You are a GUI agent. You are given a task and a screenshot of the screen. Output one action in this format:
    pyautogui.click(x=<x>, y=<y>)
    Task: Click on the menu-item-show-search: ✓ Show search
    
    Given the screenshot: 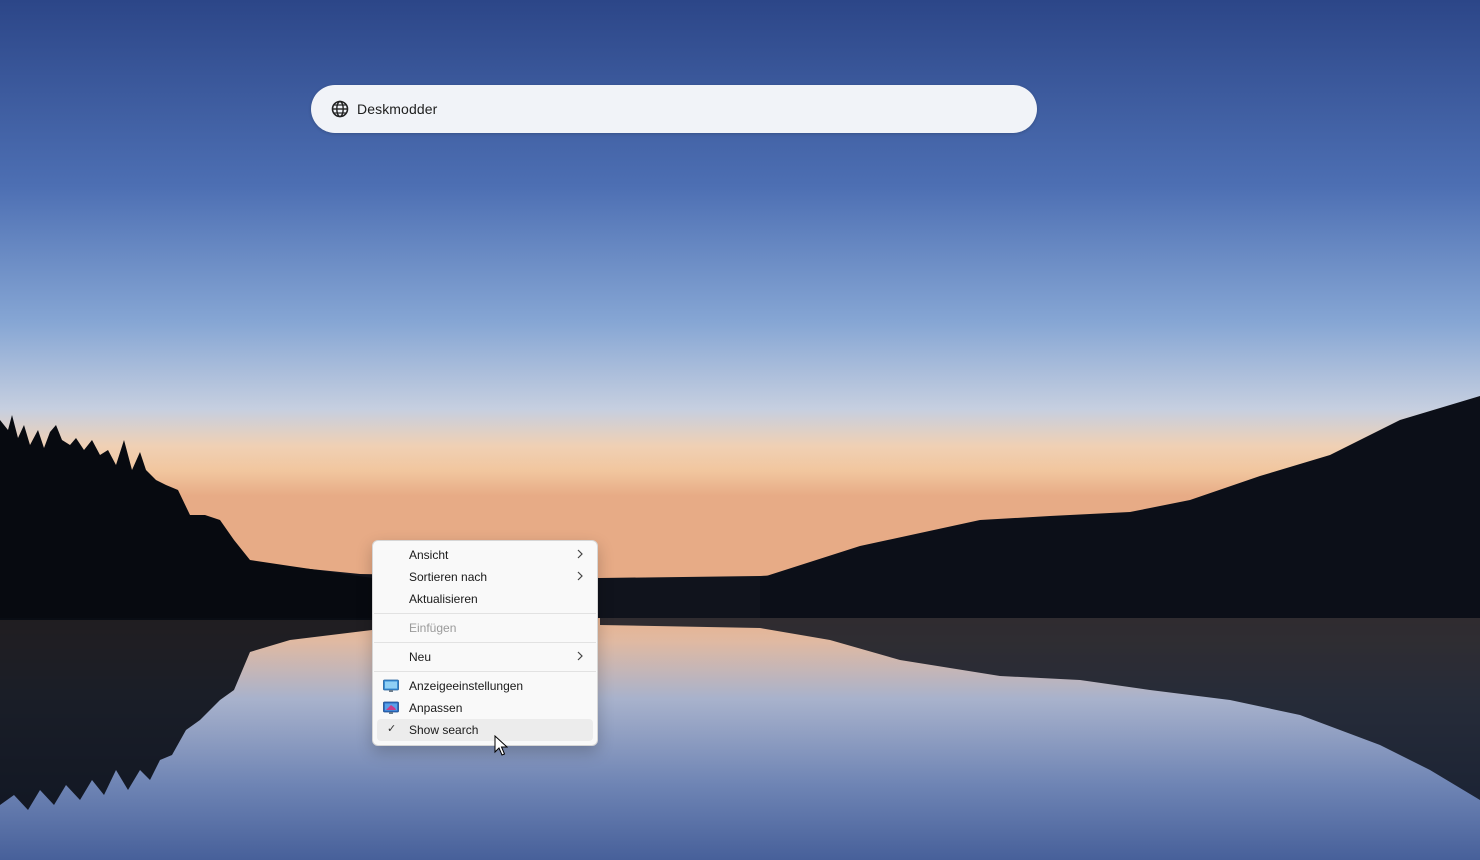 What is the action you would take?
    pyautogui.click(x=485, y=730)
    